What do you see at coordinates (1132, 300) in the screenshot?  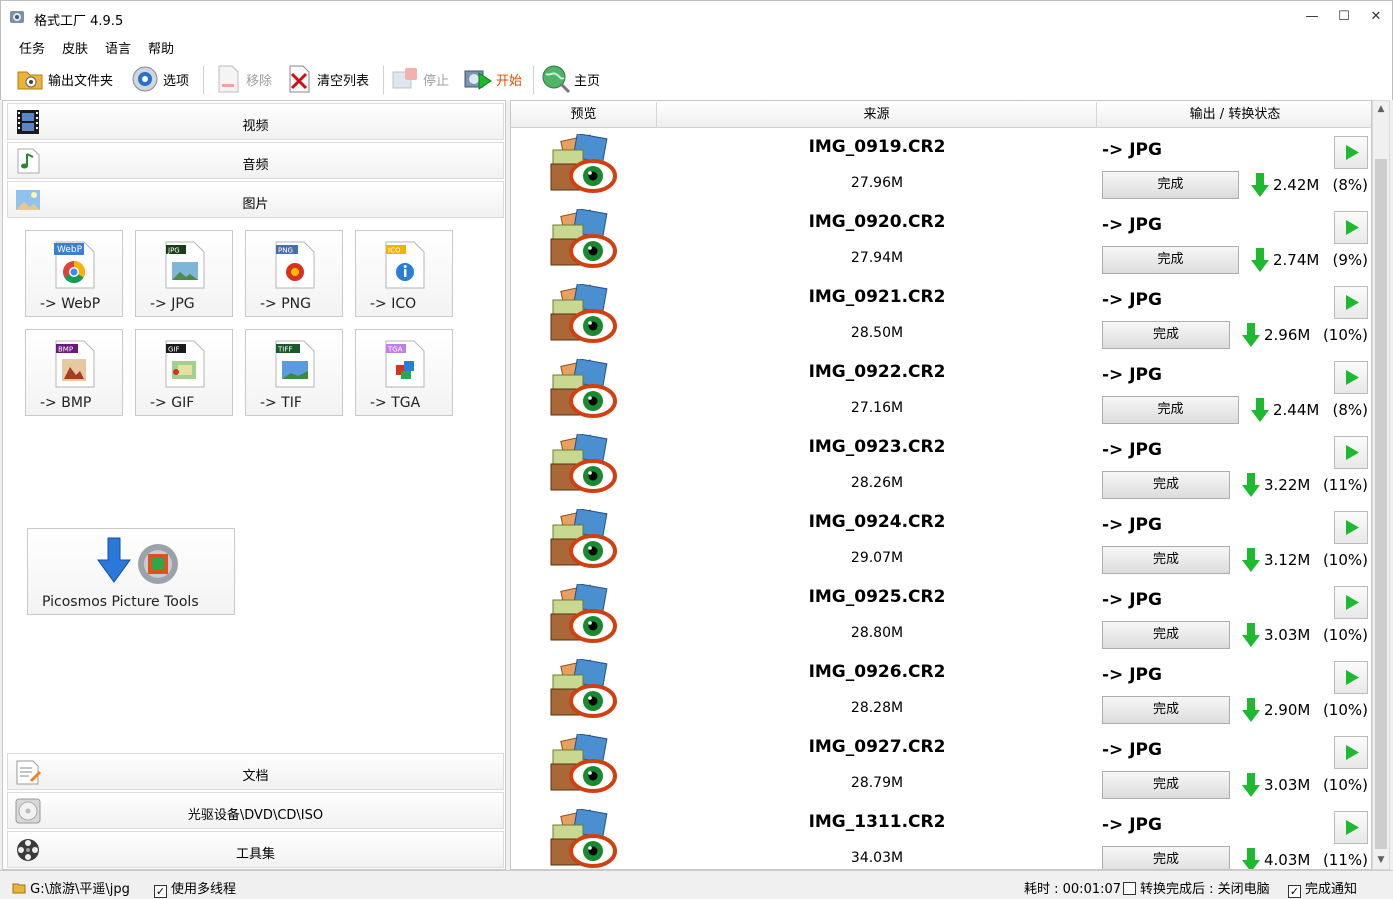 I see `output-format: -> JPG` at bounding box center [1132, 300].